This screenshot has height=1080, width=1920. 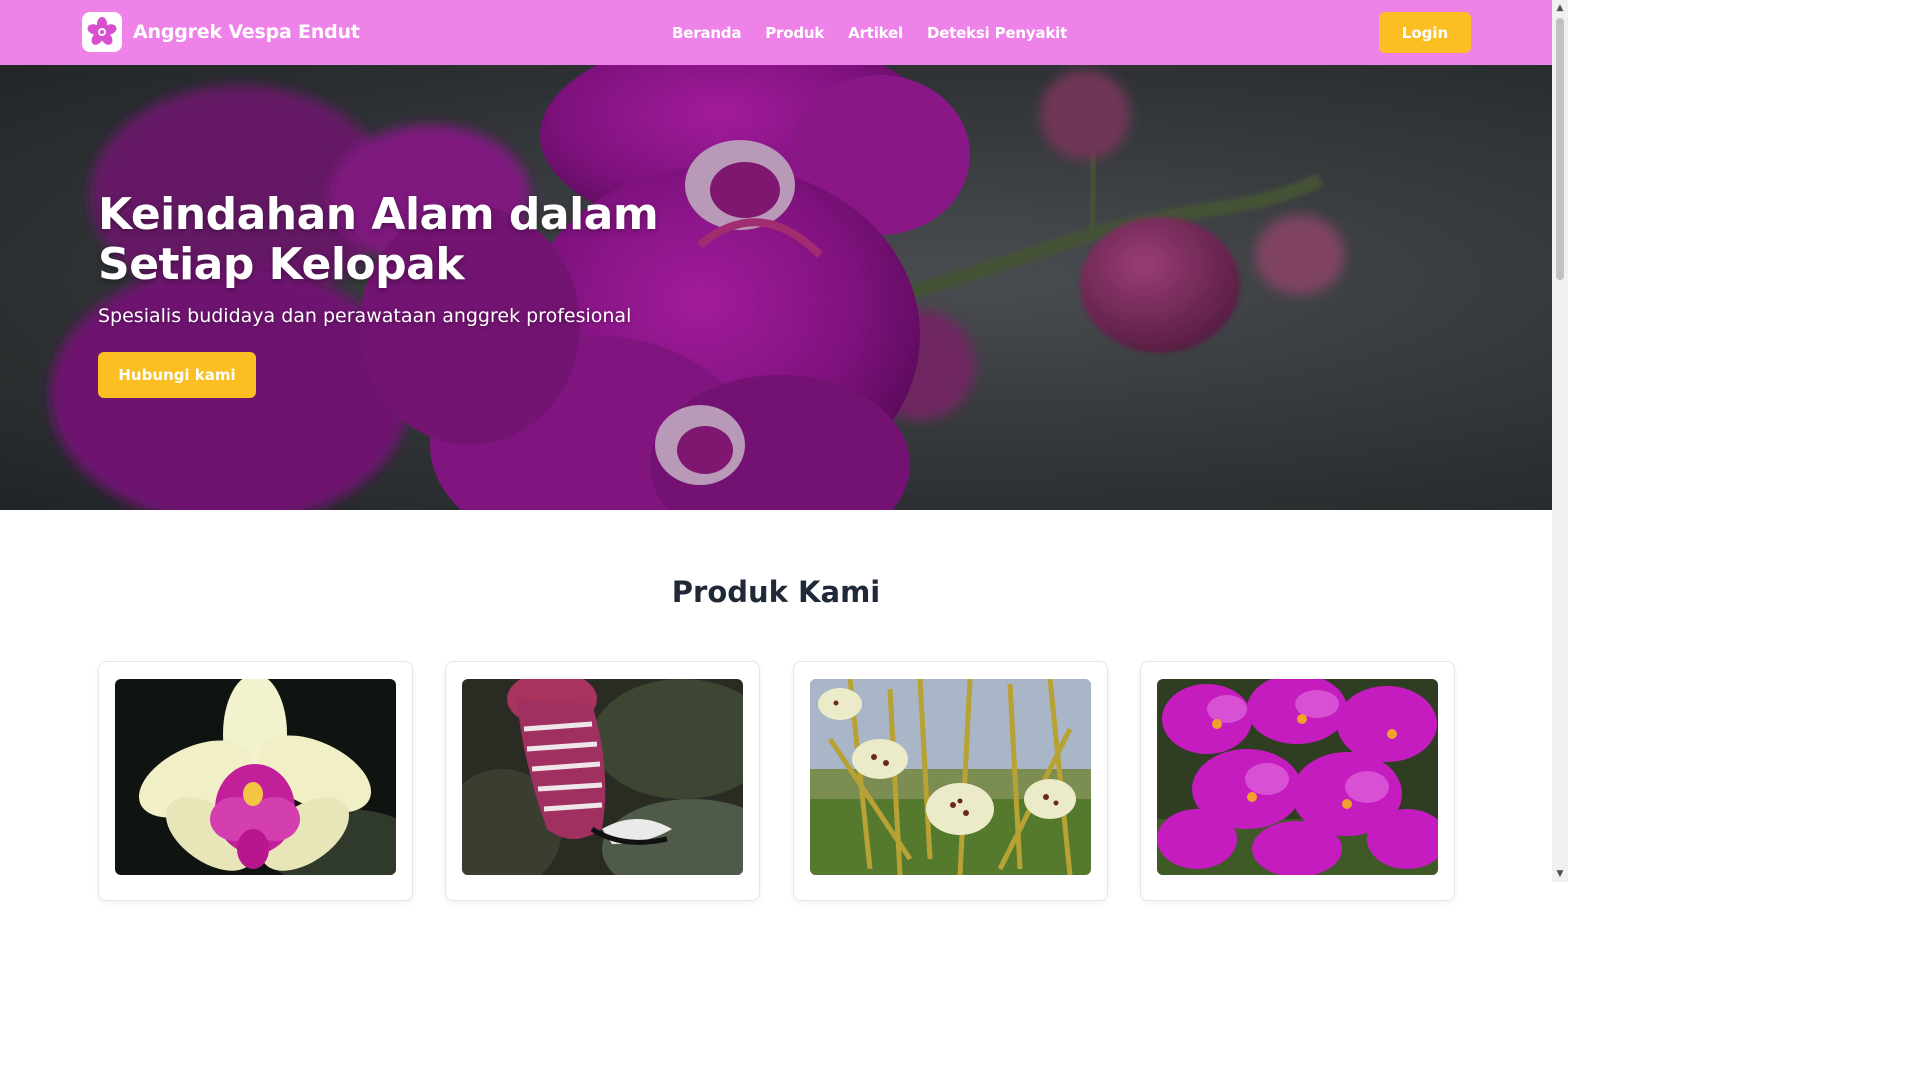 I want to click on nav-link-produk: Produk, so click(x=794, y=33).